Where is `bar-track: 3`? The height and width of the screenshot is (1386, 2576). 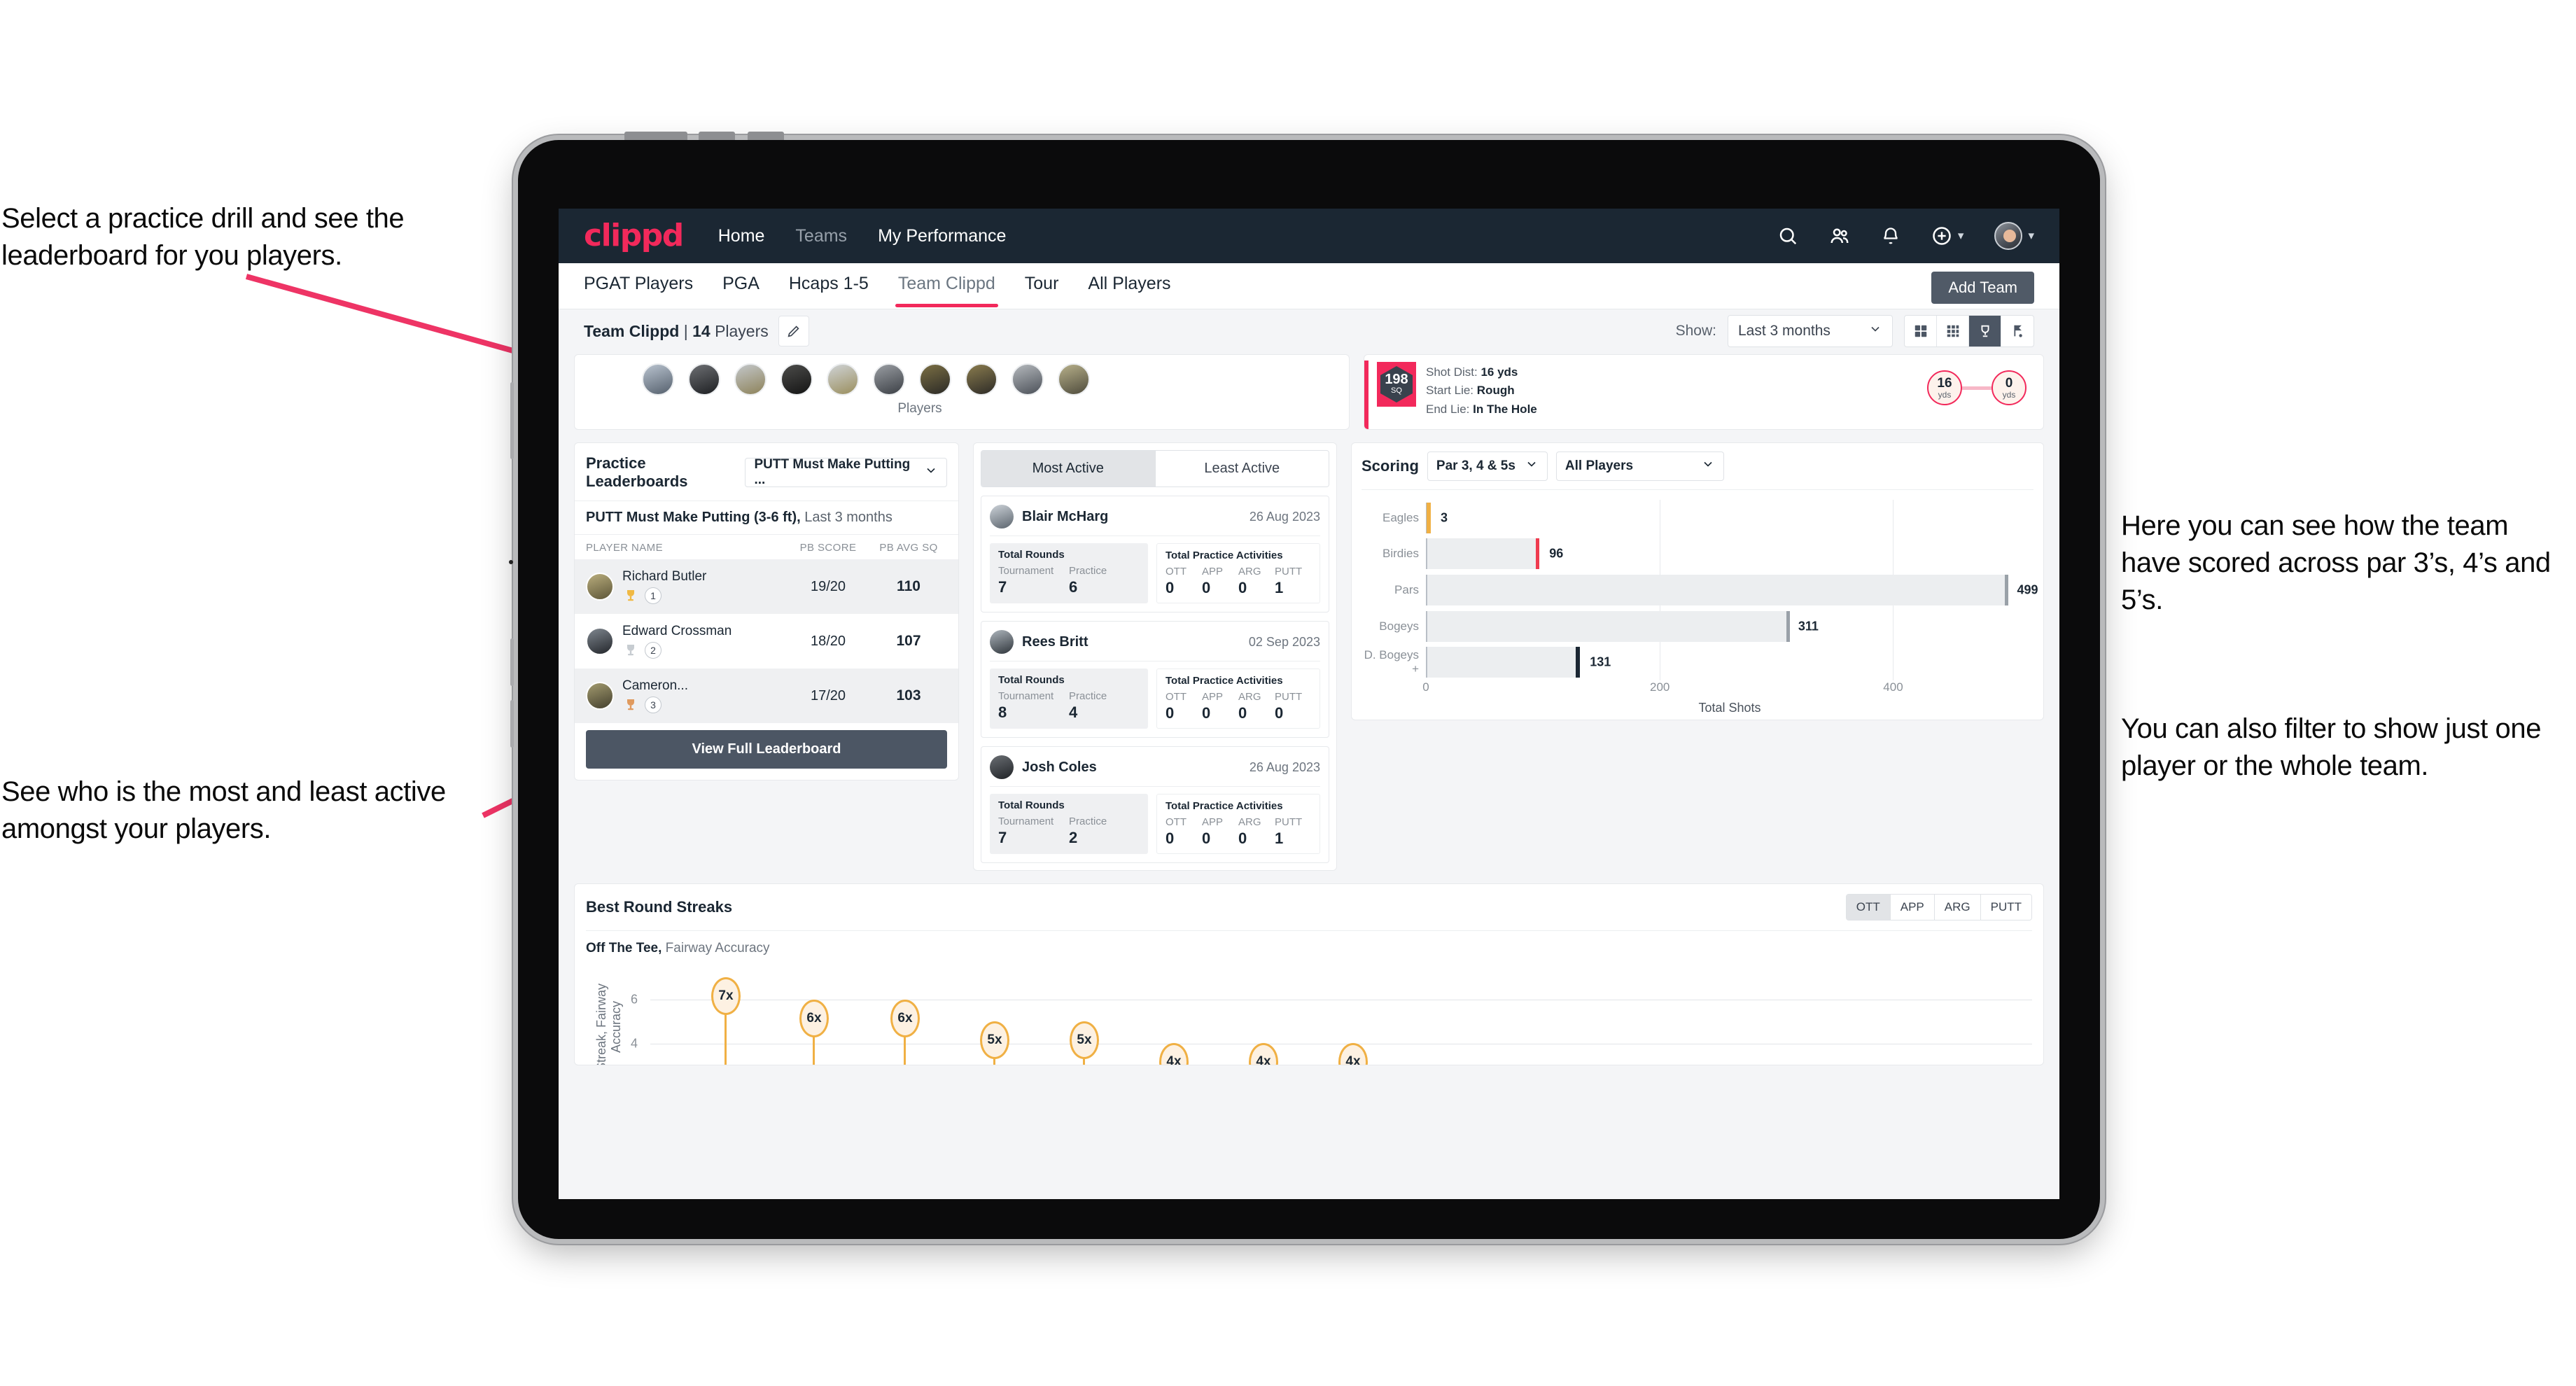 bar-track: 3 is located at coordinates (1729, 517).